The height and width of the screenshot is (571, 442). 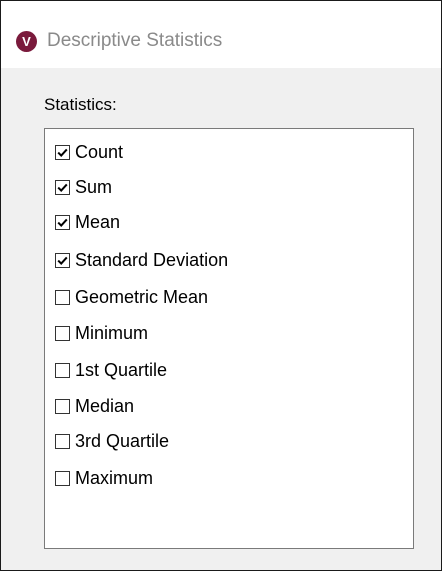 I want to click on median-checkbox, so click(x=62, y=406).